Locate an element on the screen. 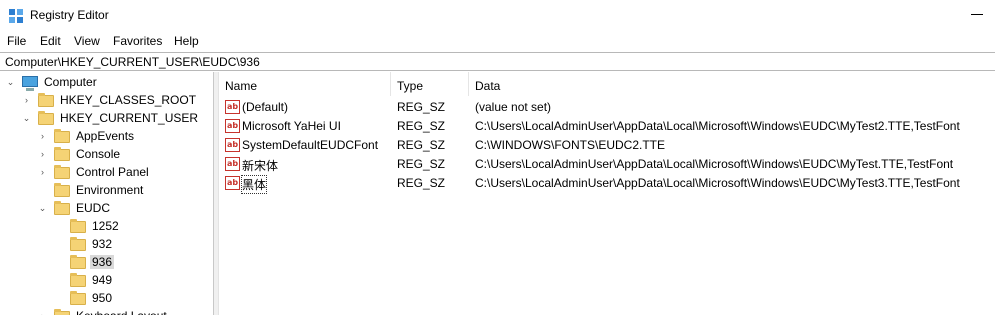 This screenshot has height=315, width=995. value-data: (value not set) is located at coordinates (513, 107).